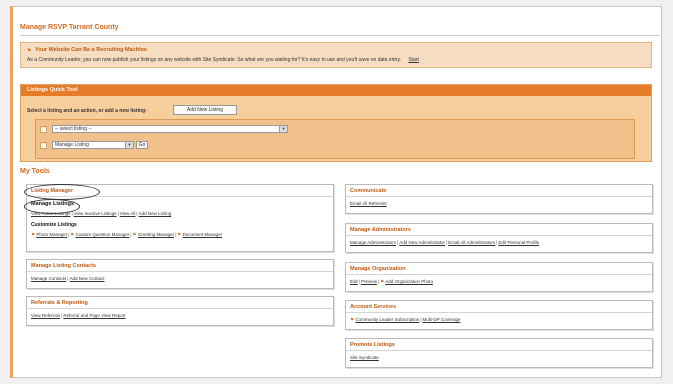 The width and height of the screenshot is (673, 384). Describe the element at coordinates (93, 145) in the screenshot. I see `action-select: Manage Listing ▼` at that location.